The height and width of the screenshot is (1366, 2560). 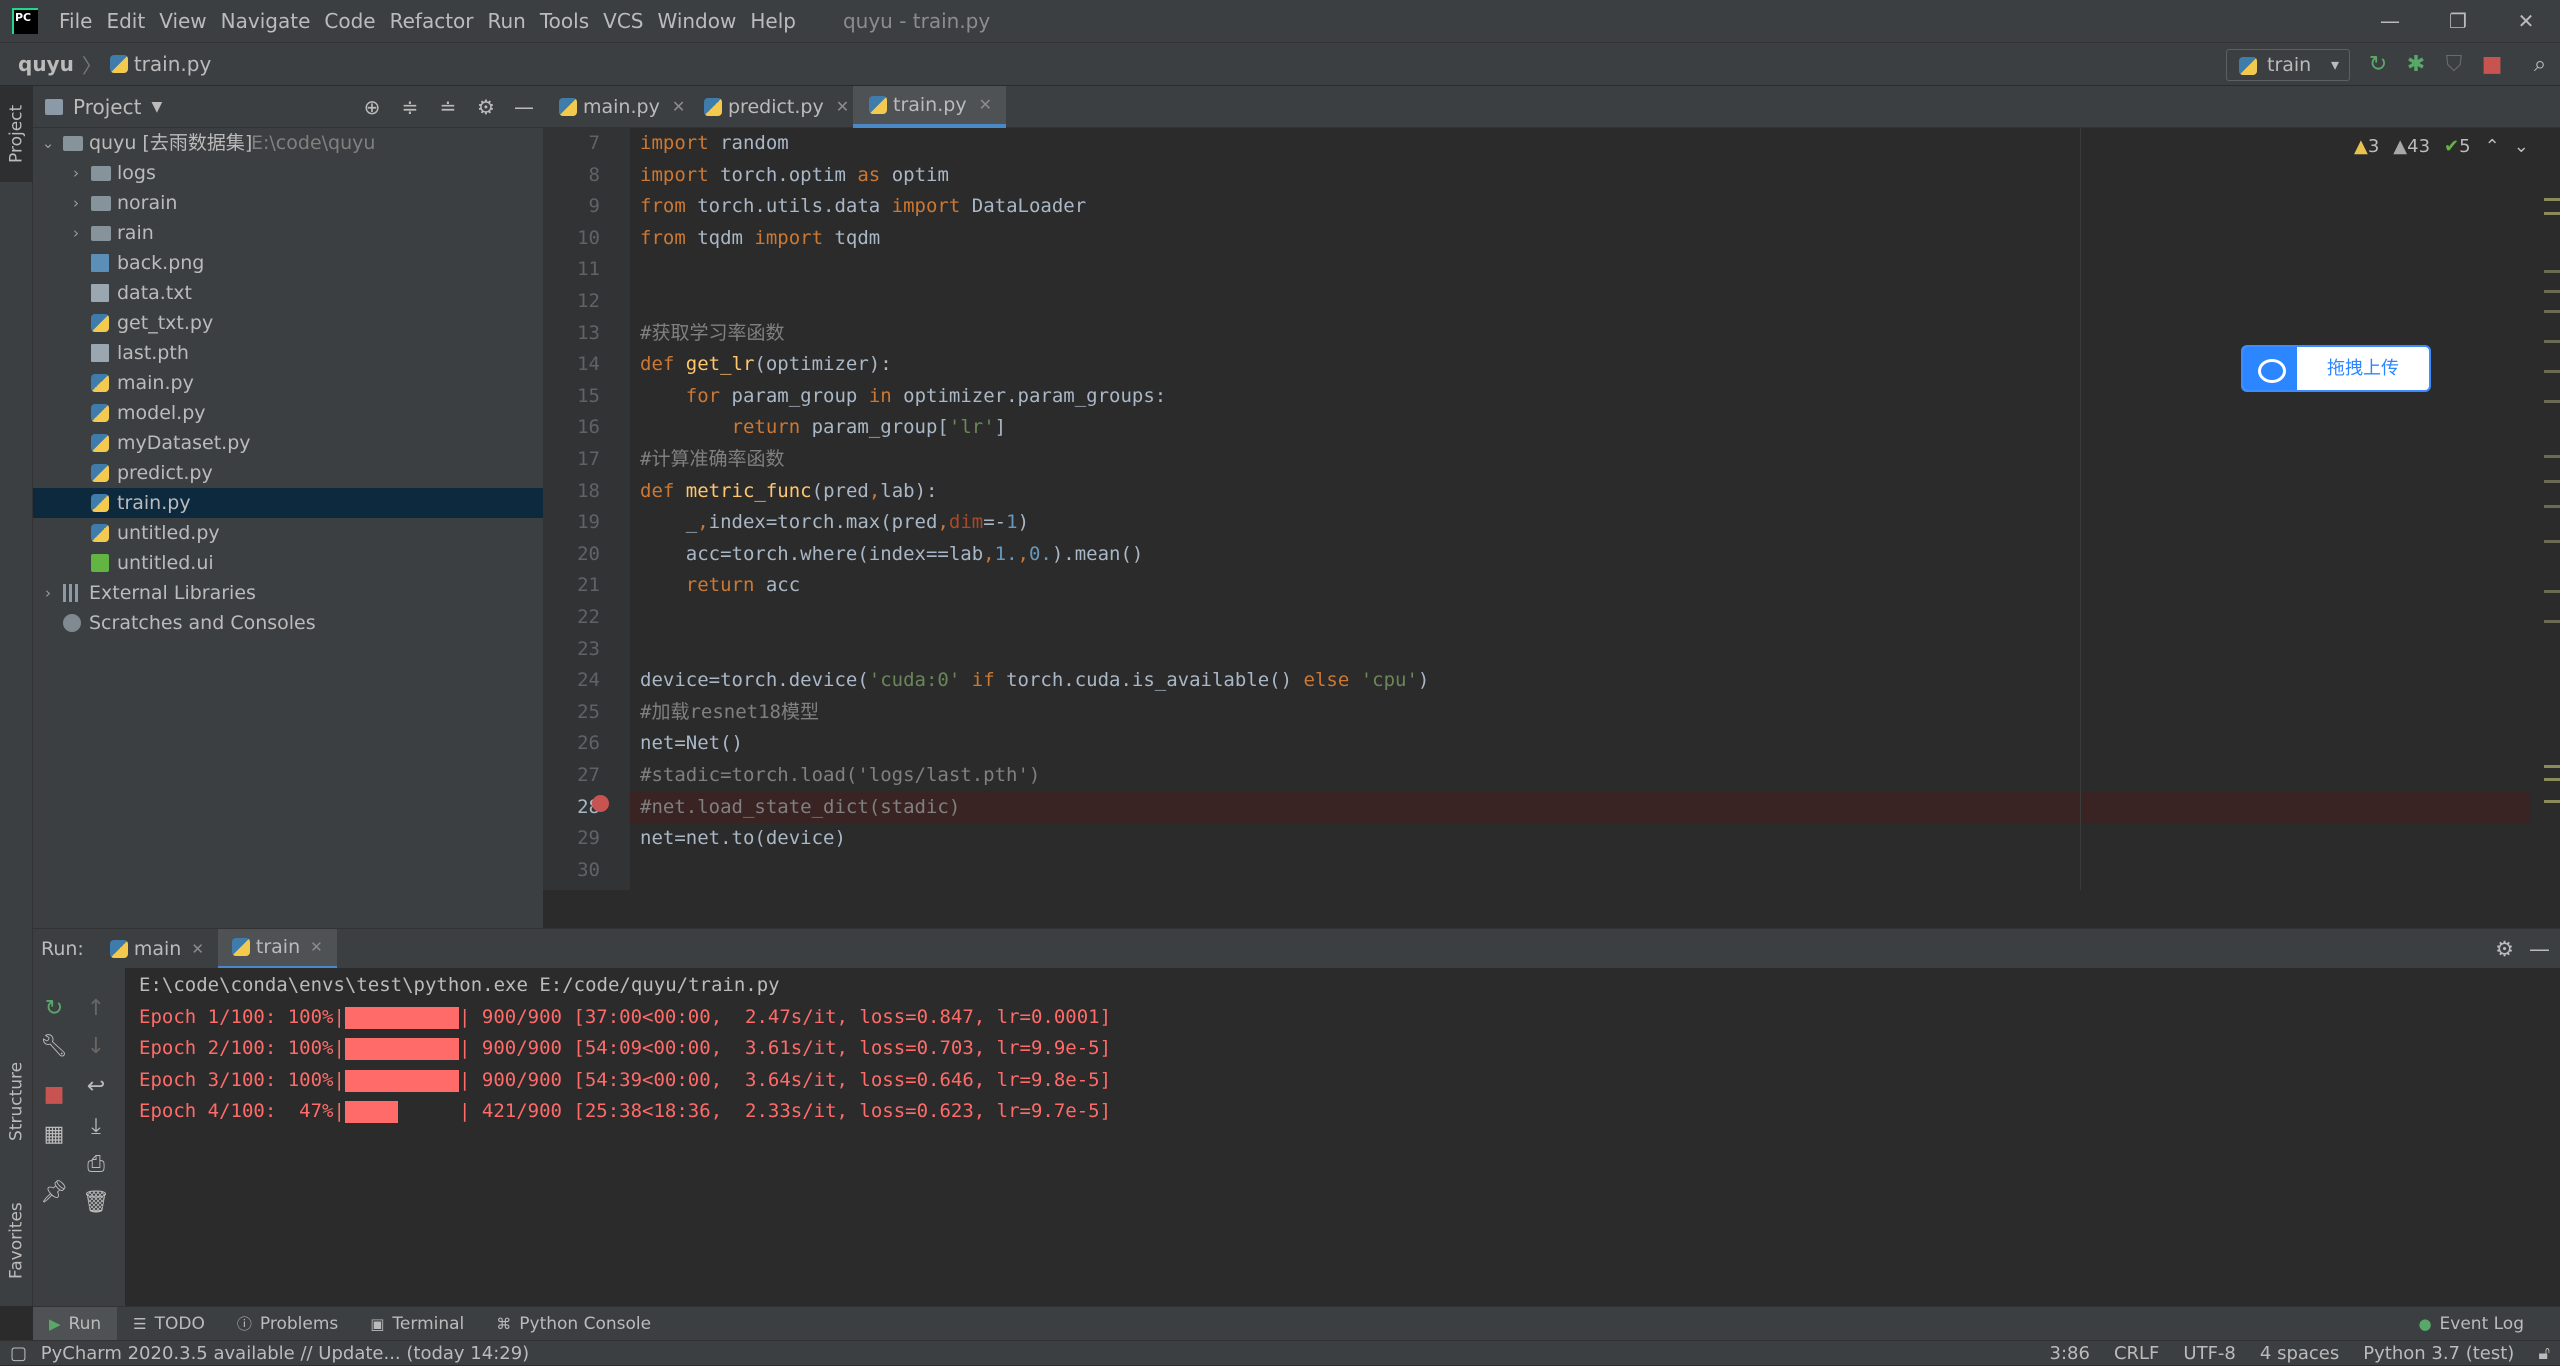 What do you see at coordinates (277, 948) in the screenshot?
I see `run-tab-train: train ✕` at bounding box center [277, 948].